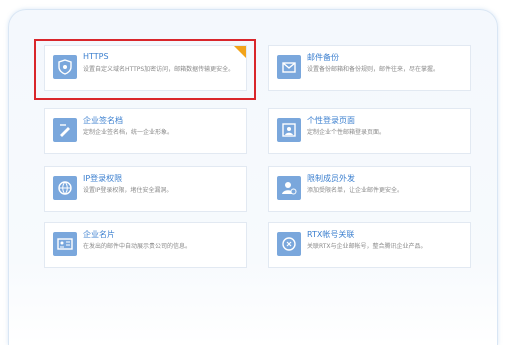 Image resolution: width=506 pixels, height=345 pixels. Describe the element at coordinates (355, 190) in the screenshot. I see `card-desc: 添加受限名单，让企业邮件更安全。` at that location.